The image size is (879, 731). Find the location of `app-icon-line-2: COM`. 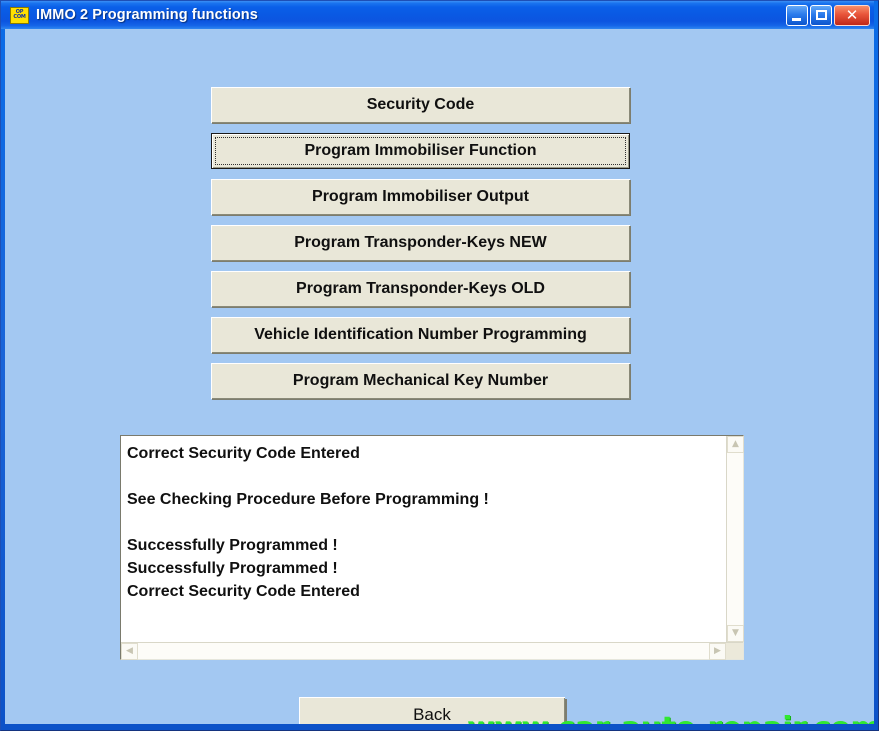

app-icon-line-2: COM is located at coordinates (19, 17).